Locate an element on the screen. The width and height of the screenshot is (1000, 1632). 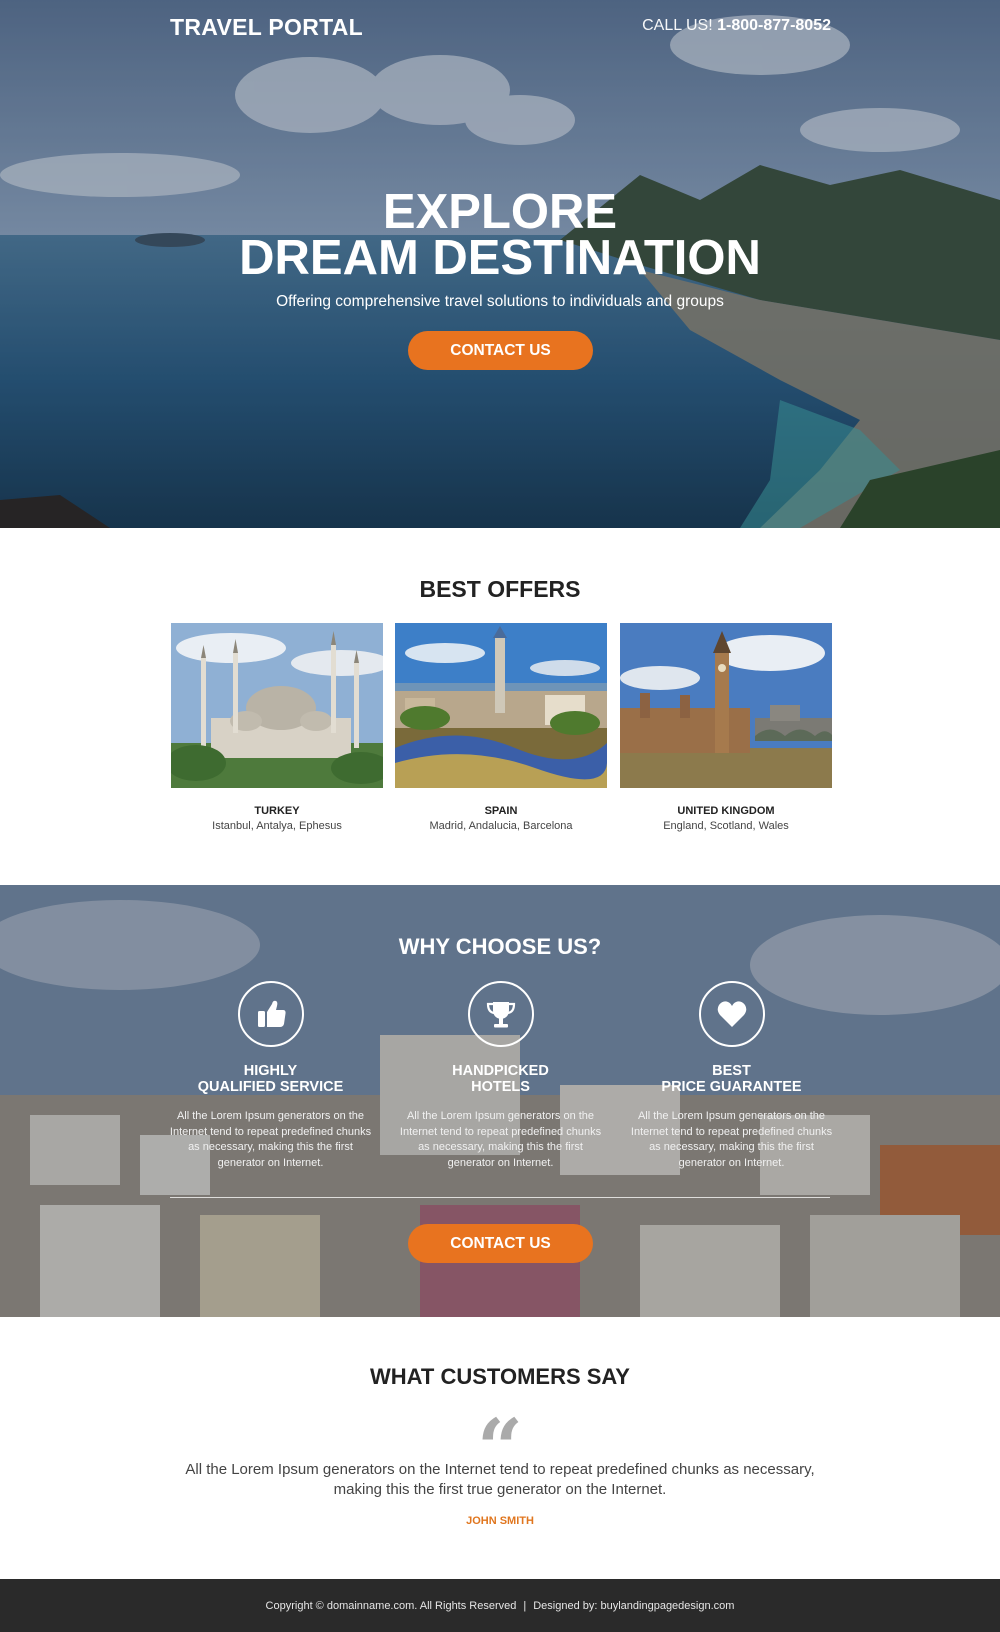
offer-card-united-kingdom: UNITED KINGDOM England, Scotland, Wales is located at coordinates (726, 727).